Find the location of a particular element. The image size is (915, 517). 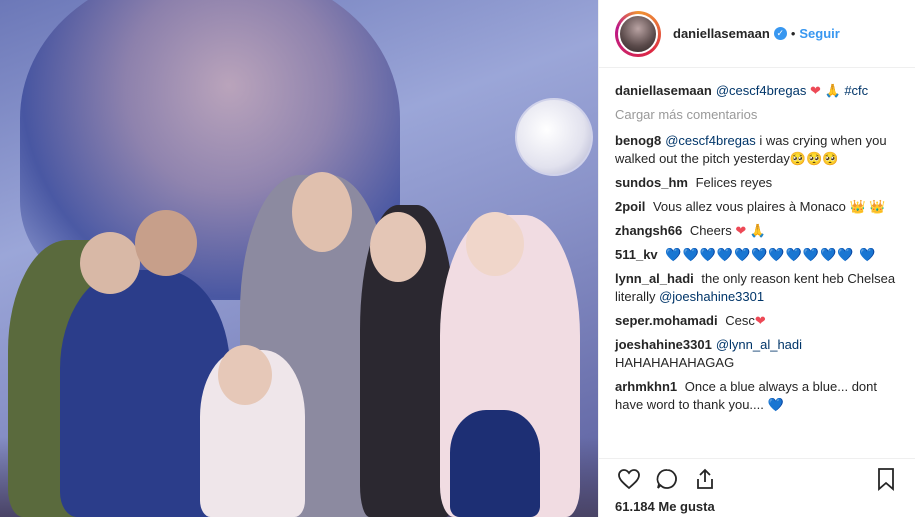

child-in-navy is located at coordinates (495, 463).